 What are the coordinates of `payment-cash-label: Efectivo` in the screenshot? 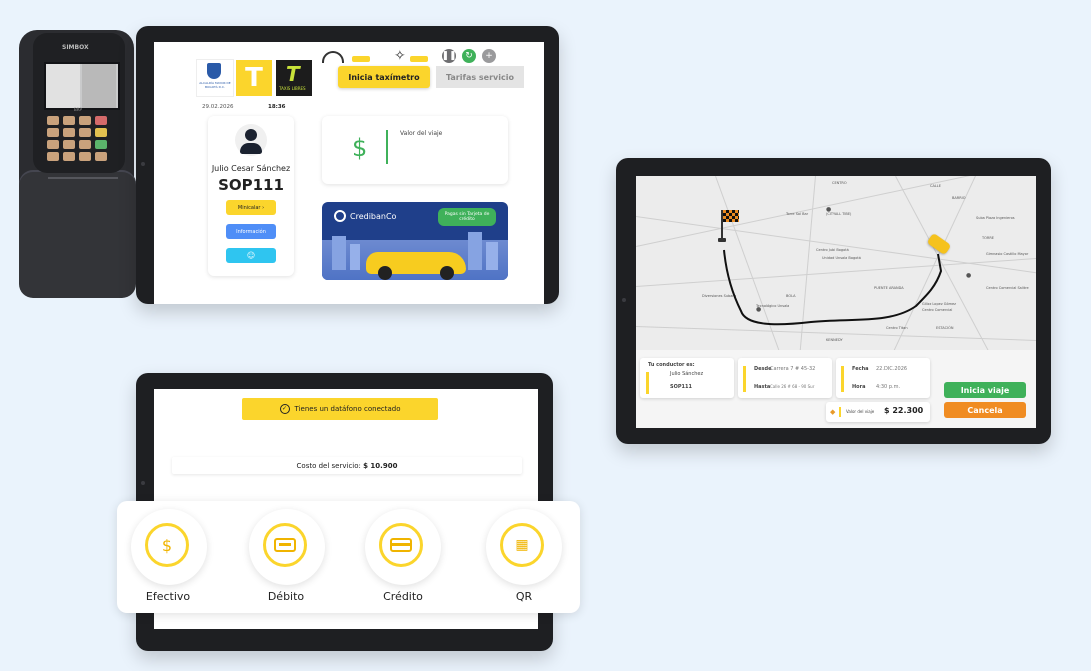 It's located at (168, 596).